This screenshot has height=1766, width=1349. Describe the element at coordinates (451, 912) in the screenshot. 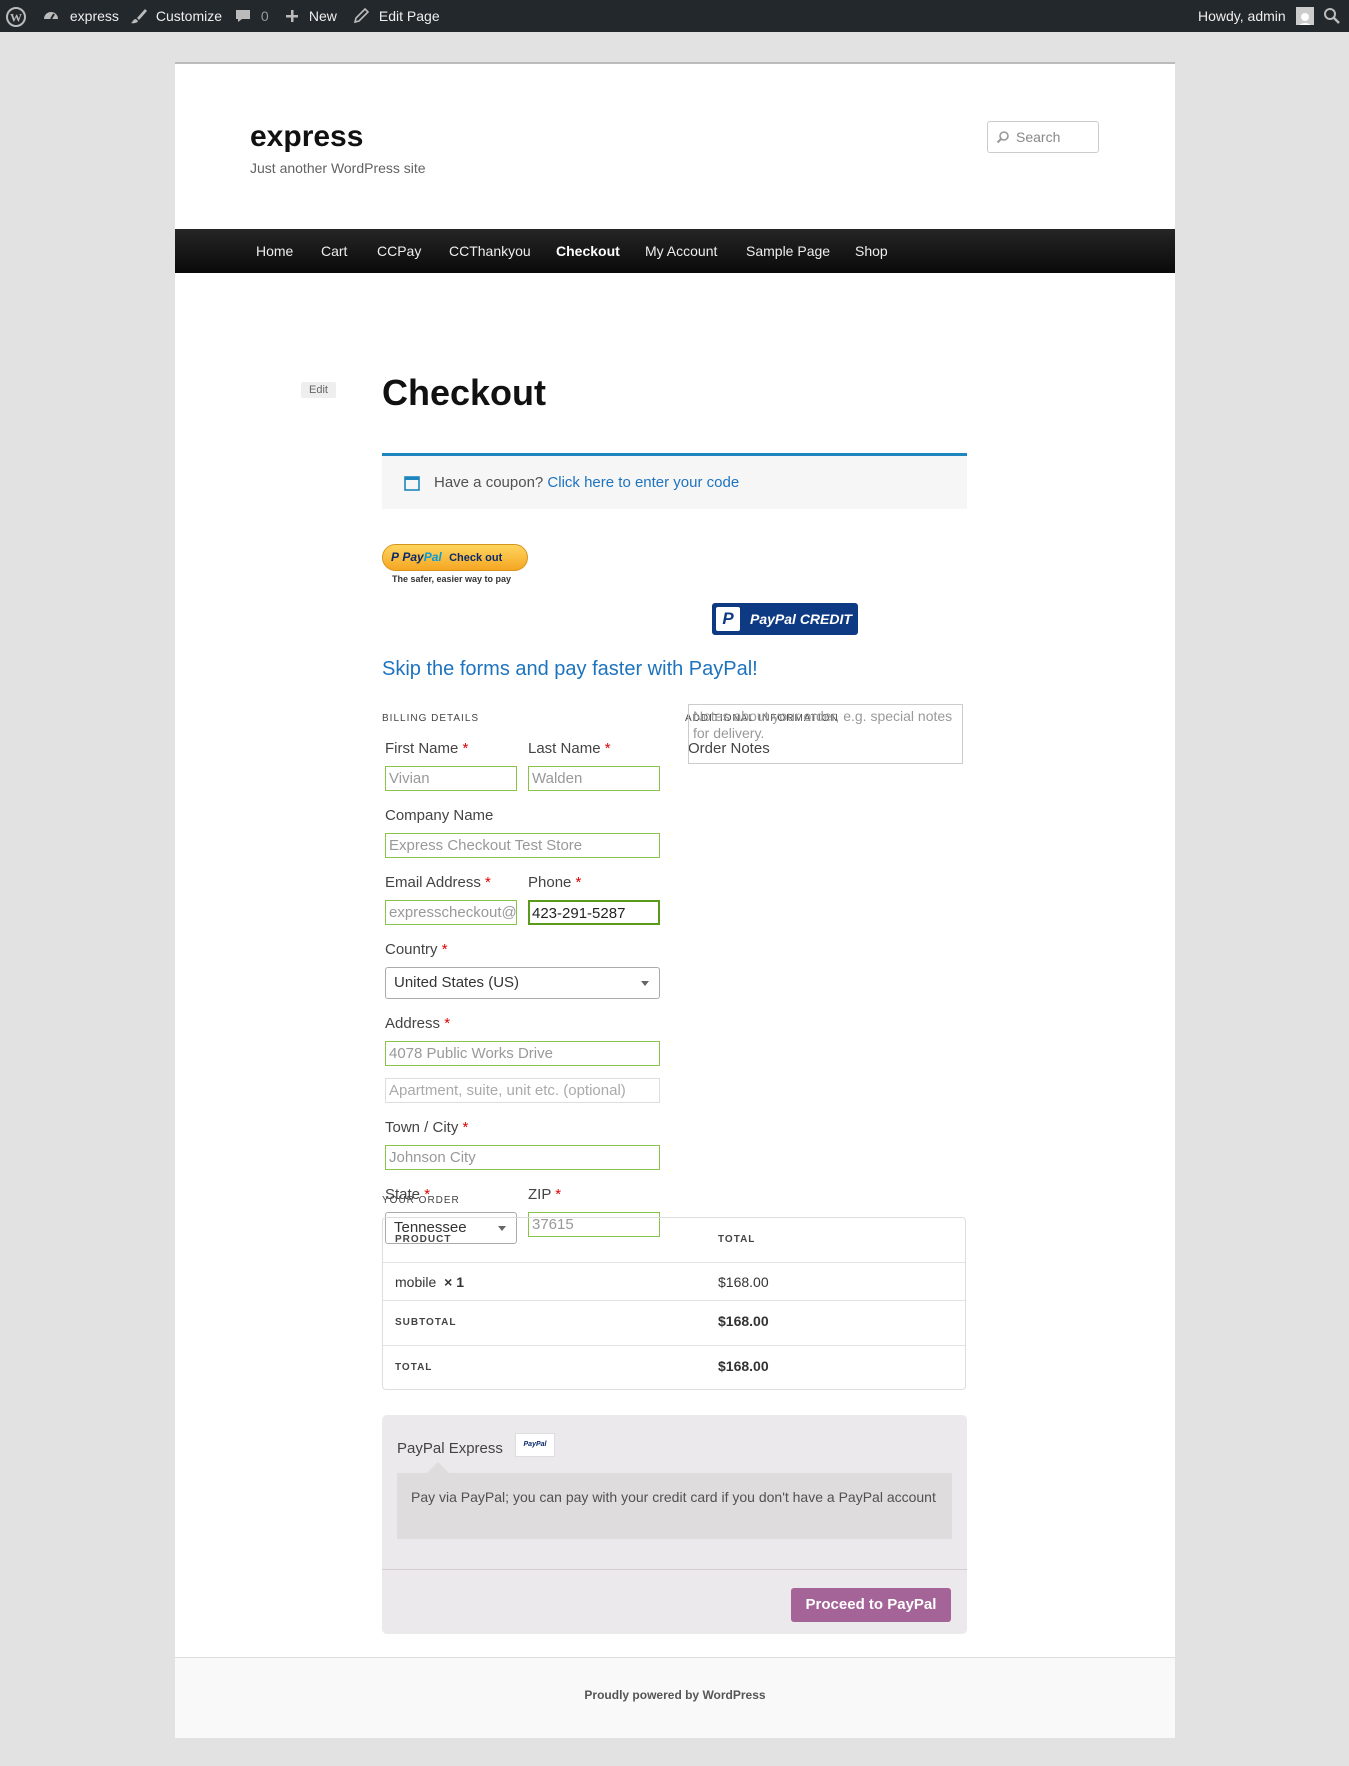

I see `email-field: expresscheckout@` at that location.